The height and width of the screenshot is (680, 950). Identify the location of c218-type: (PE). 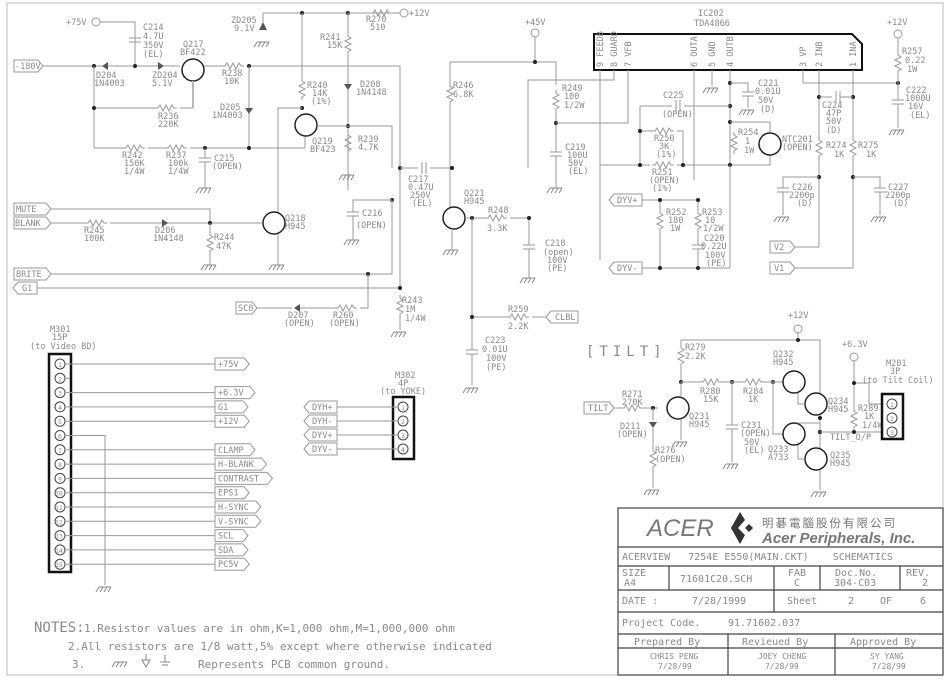
(557, 269).